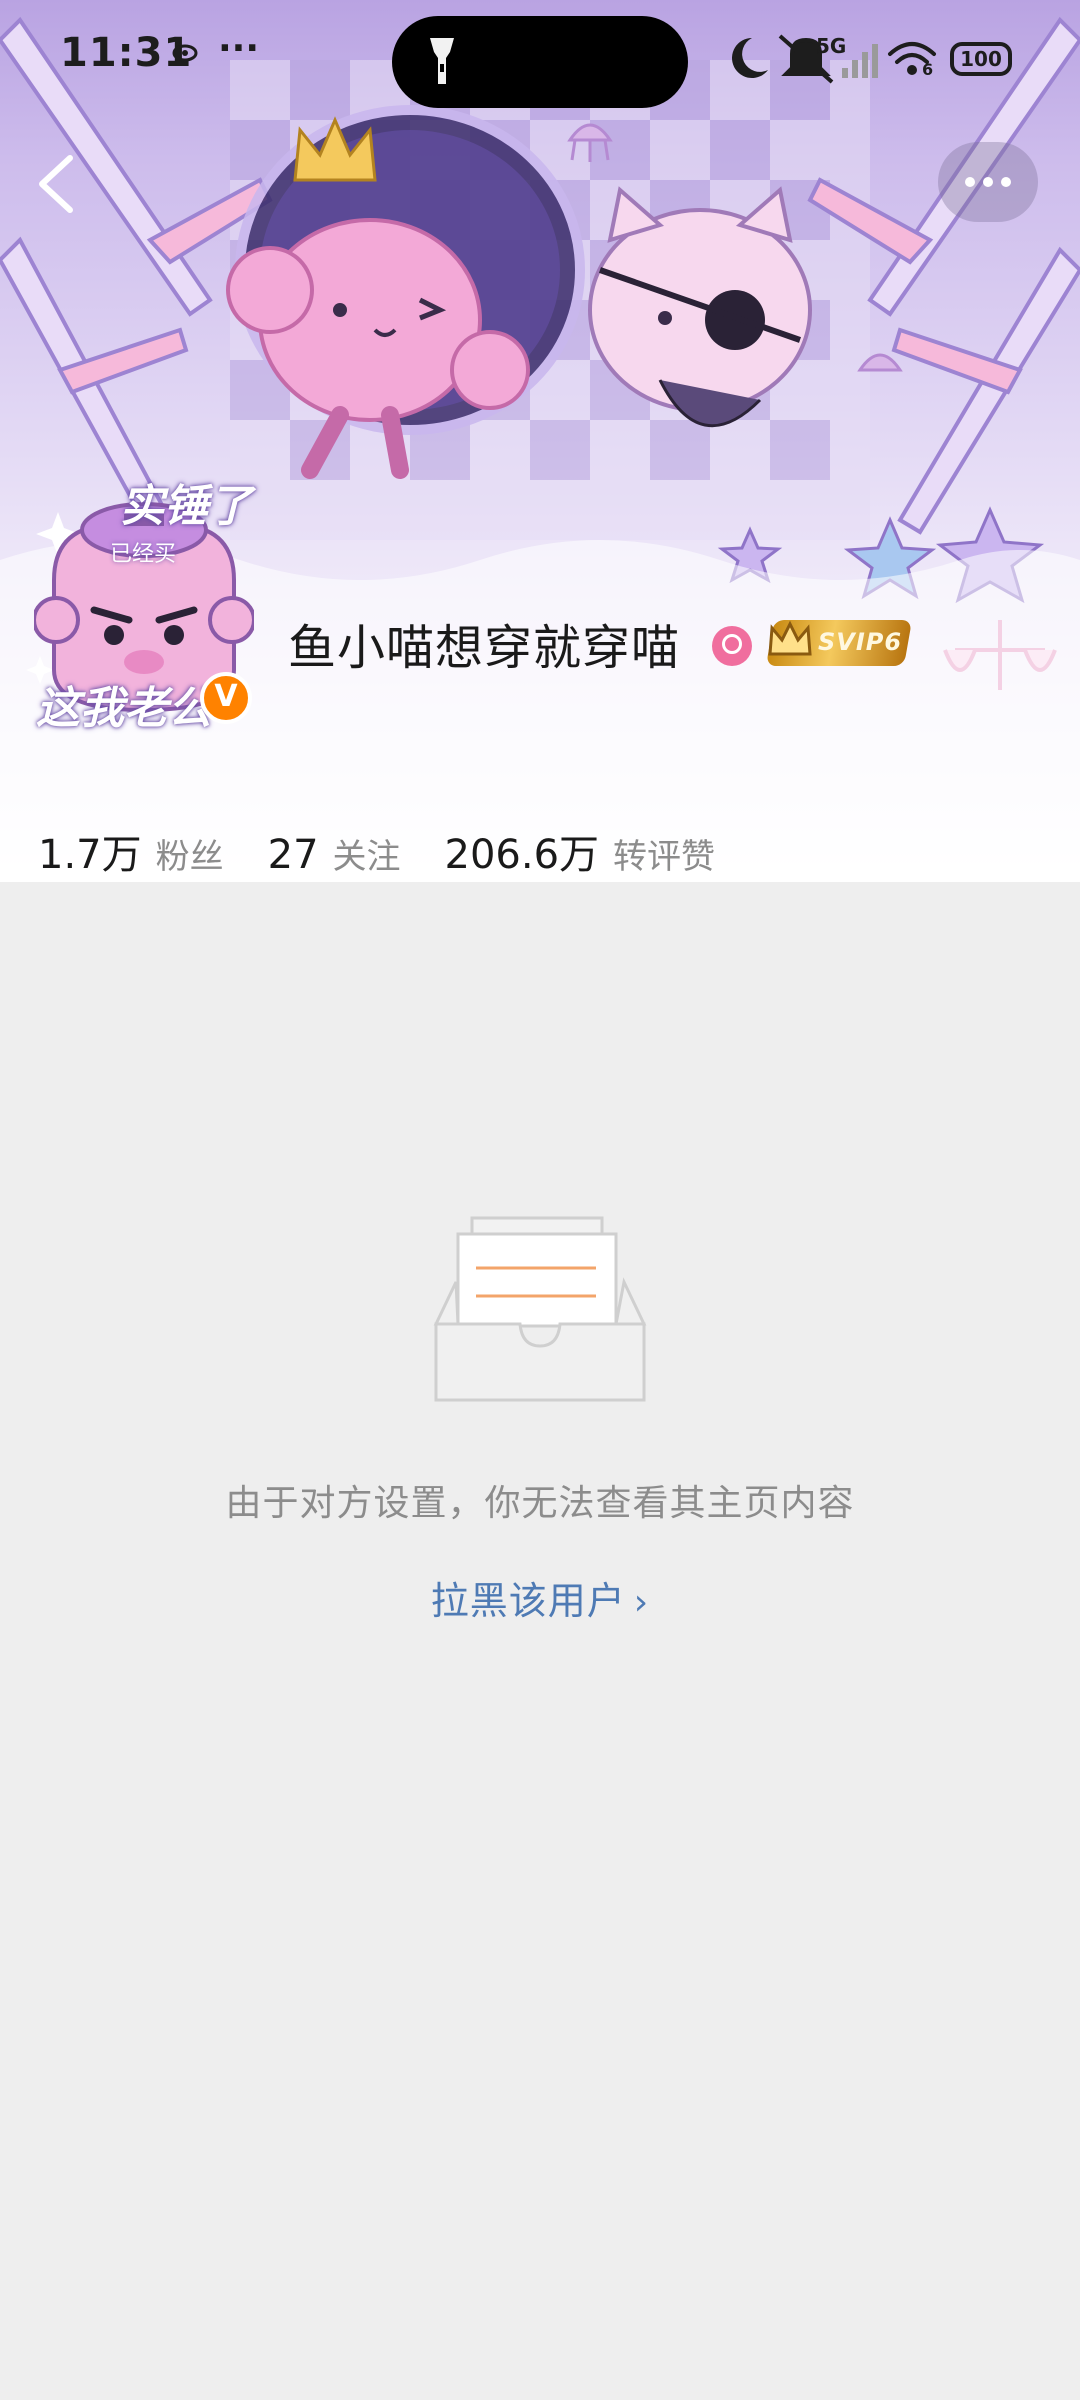 This screenshot has height=2400, width=1080. Describe the element at coordinates (664, 857) in the screenshot. I see `stat-label: 转评赞` at that location.